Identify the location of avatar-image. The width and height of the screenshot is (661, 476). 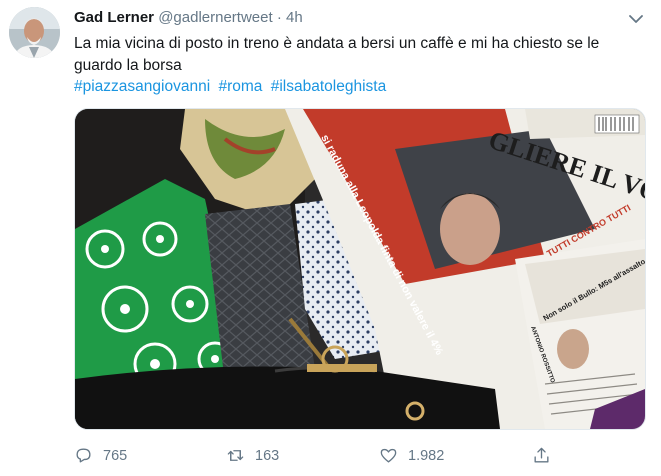
(34, 32).